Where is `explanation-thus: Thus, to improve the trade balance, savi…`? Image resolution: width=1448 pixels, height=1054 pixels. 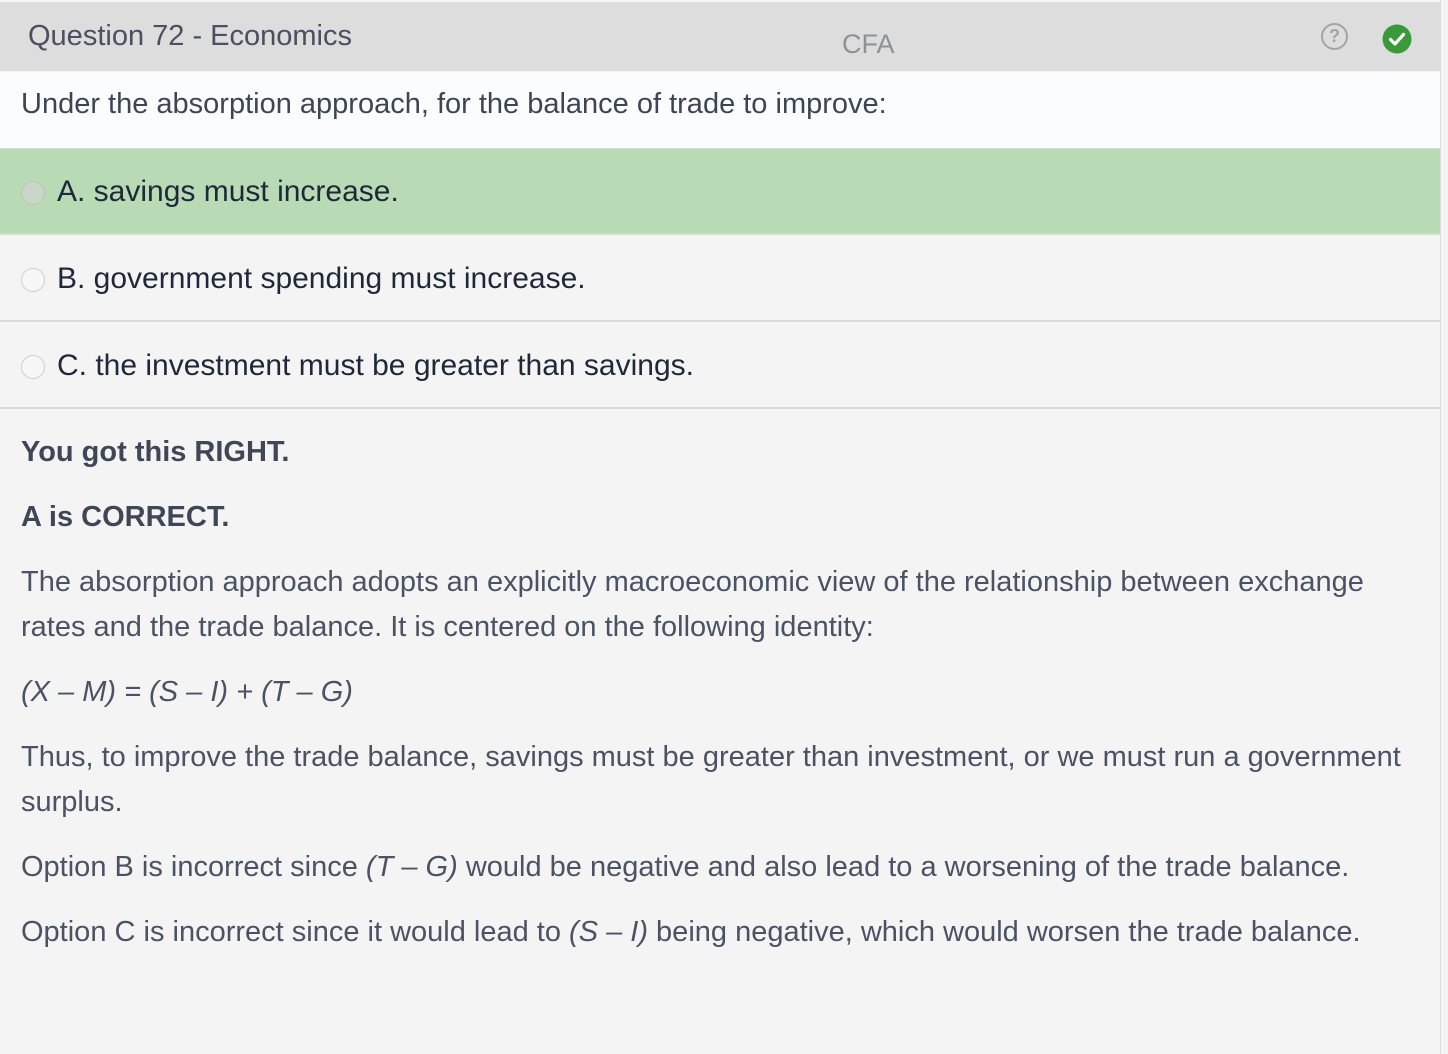
explanation-thus: Thus, to improve the trade balance, savi… is located at coordinates (711, 779).